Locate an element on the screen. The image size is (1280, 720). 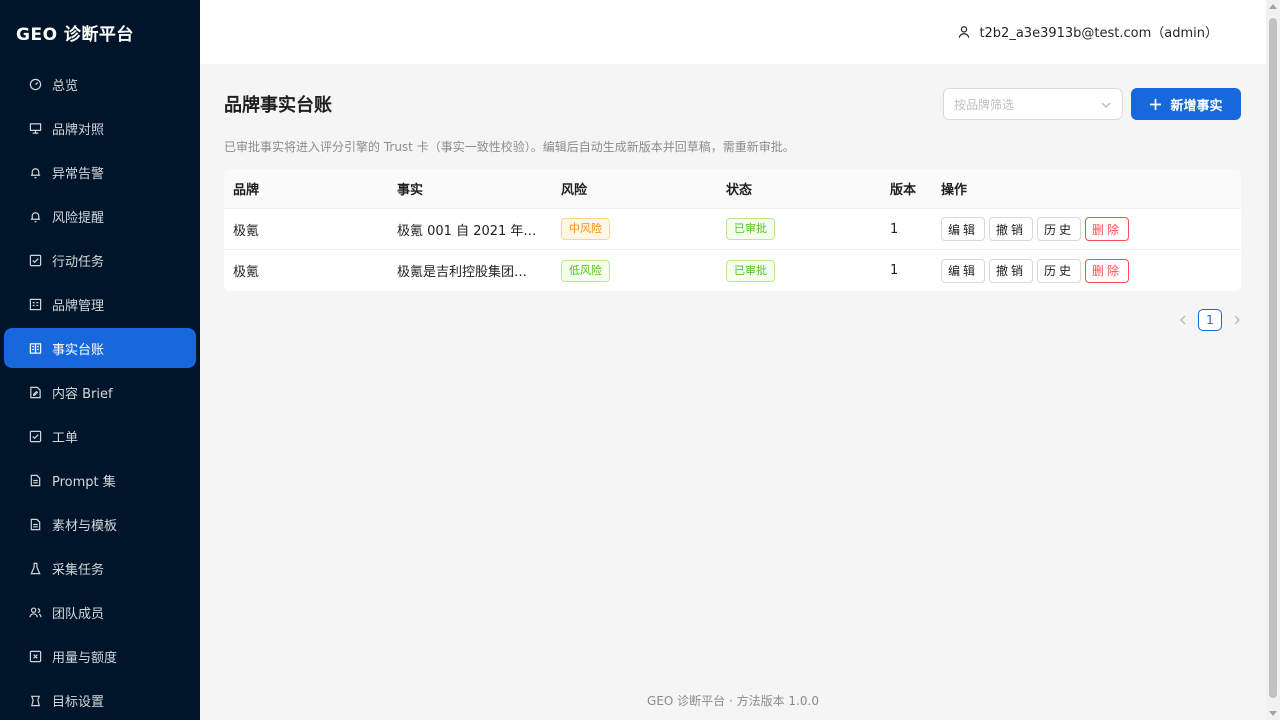
sidebar-item-2: 异常告警 is located at coordinates (100, 172).